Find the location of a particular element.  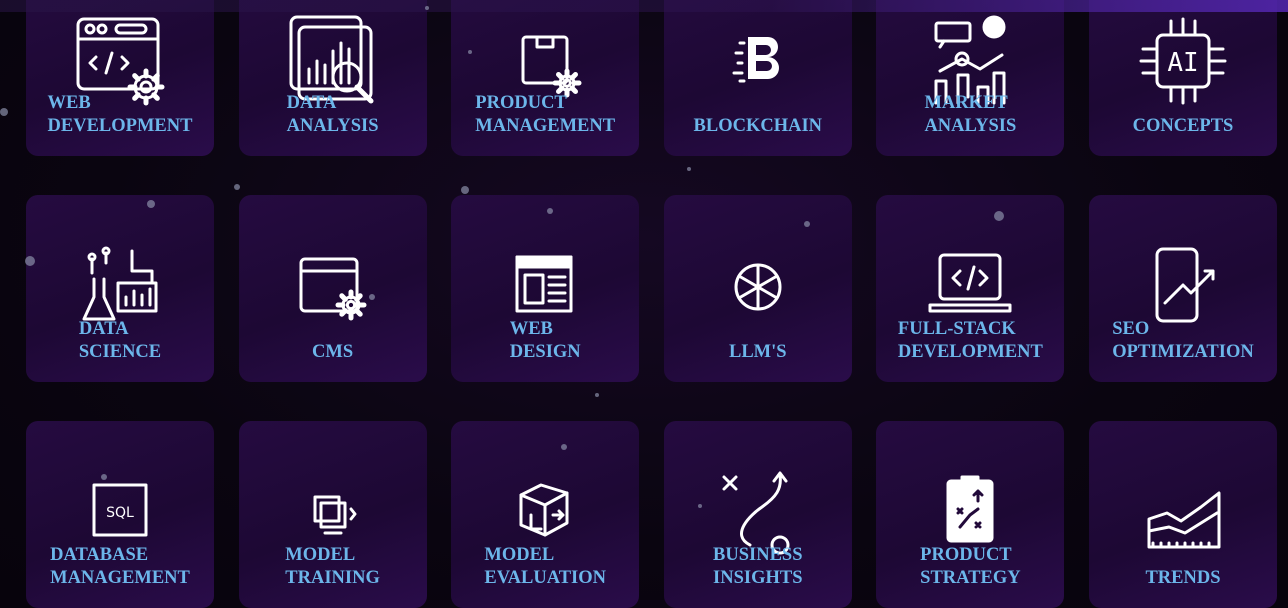

service-card-product-strategy: Product Strategy is located at coordinates (970, 514).